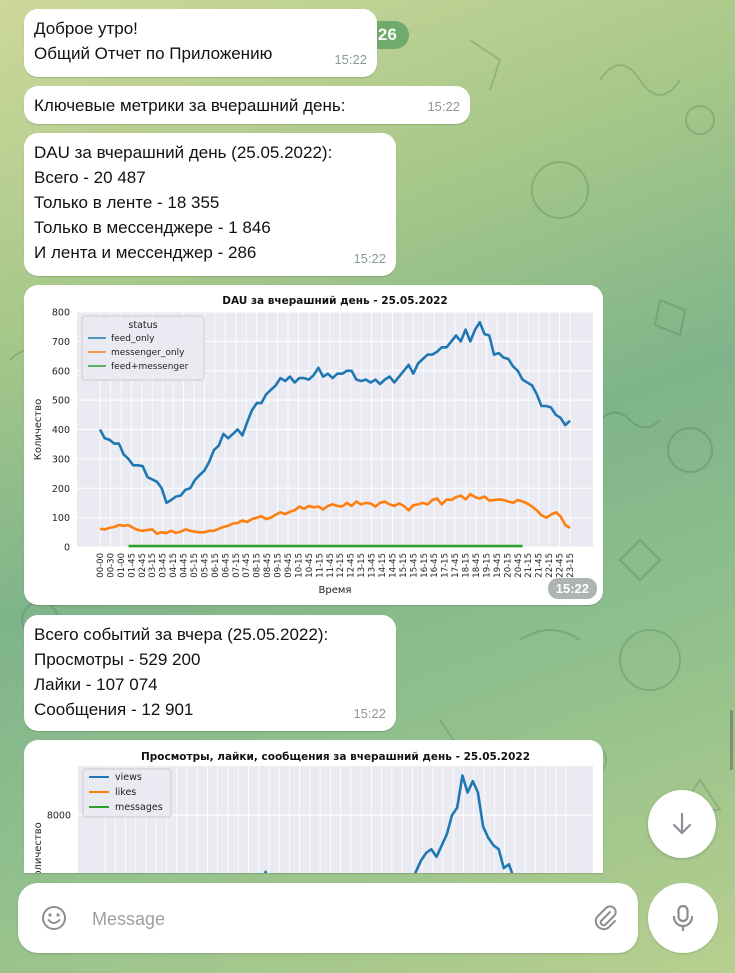 This screenshot has width=735, height=973. I want to click on message-text: Доброе утро!, so click(86, 28).